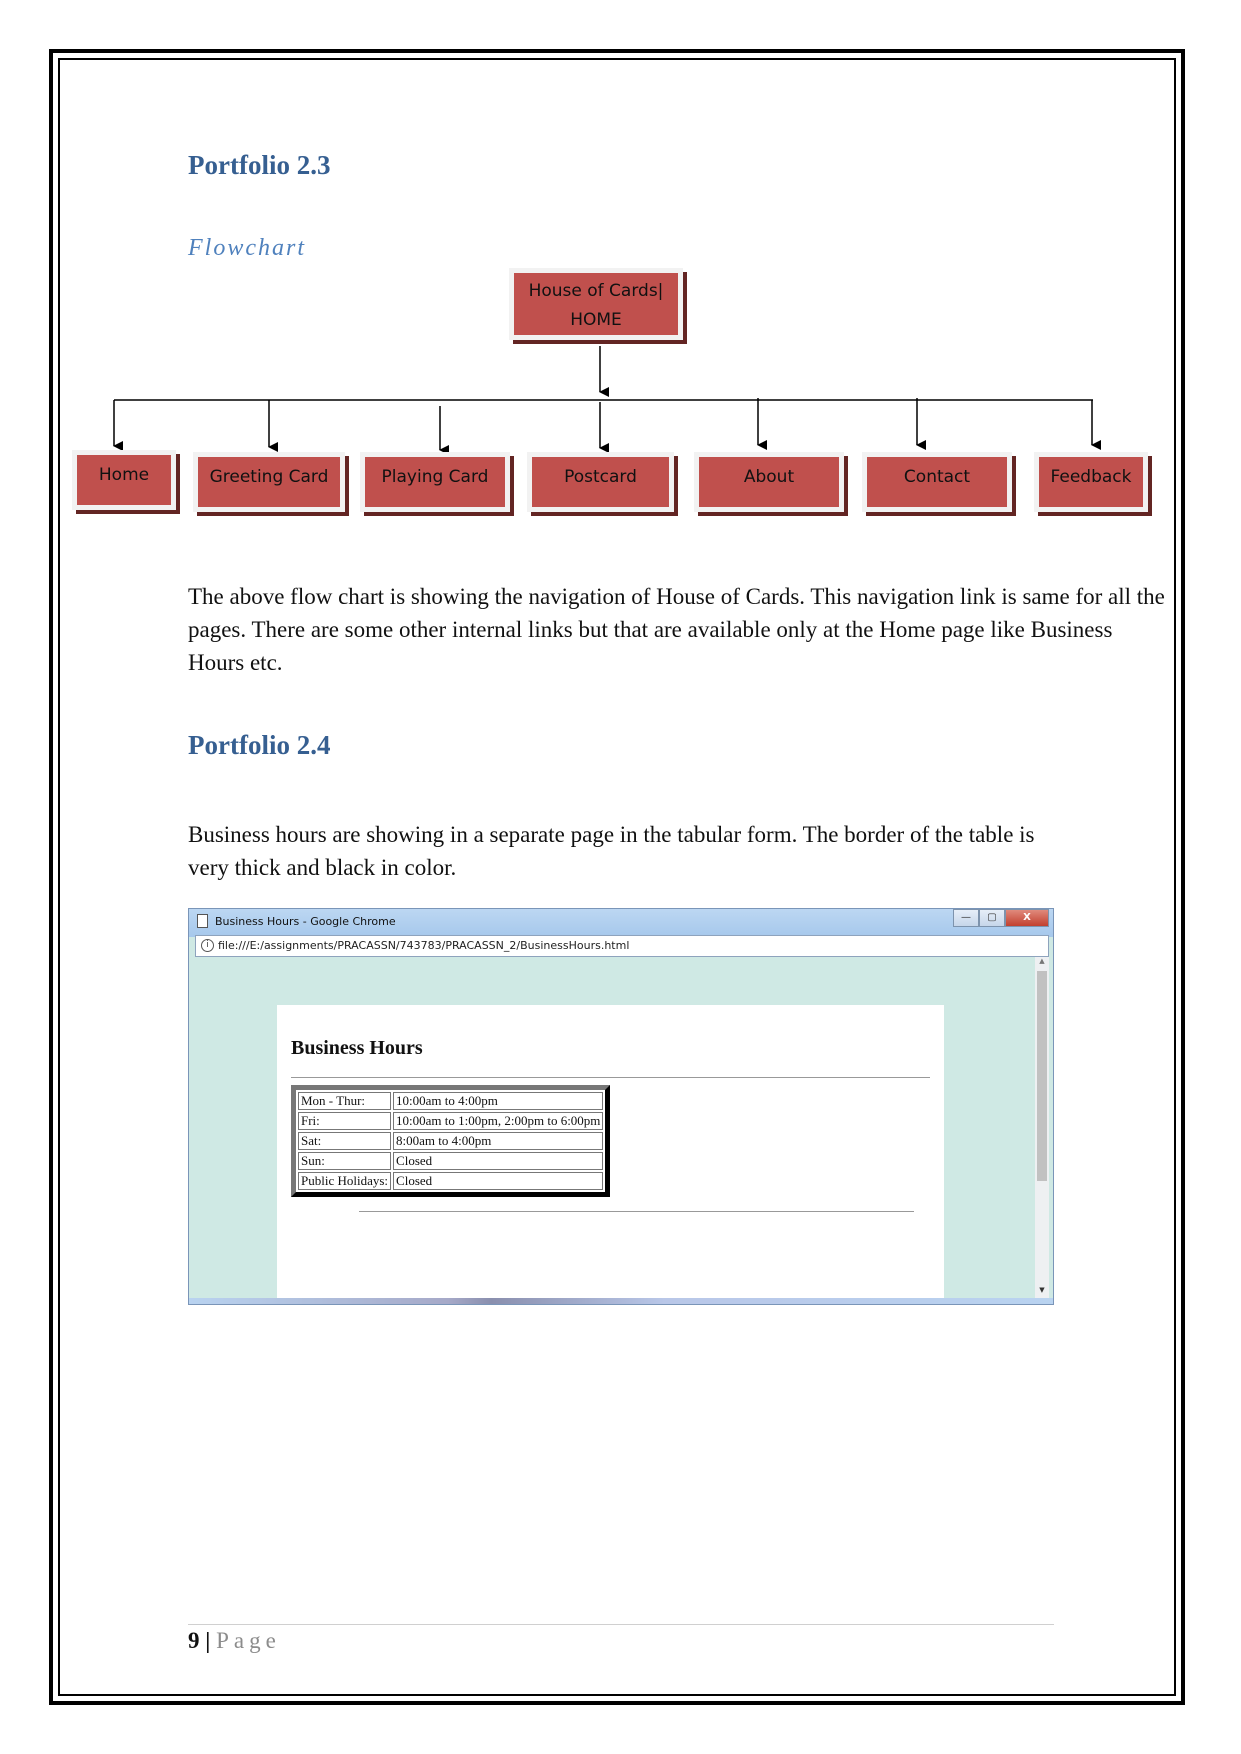 This screenshot has width=1241, height=1754. I want to click on flowchart-node-greeting-card: Greeting Card, so click(269, 482).